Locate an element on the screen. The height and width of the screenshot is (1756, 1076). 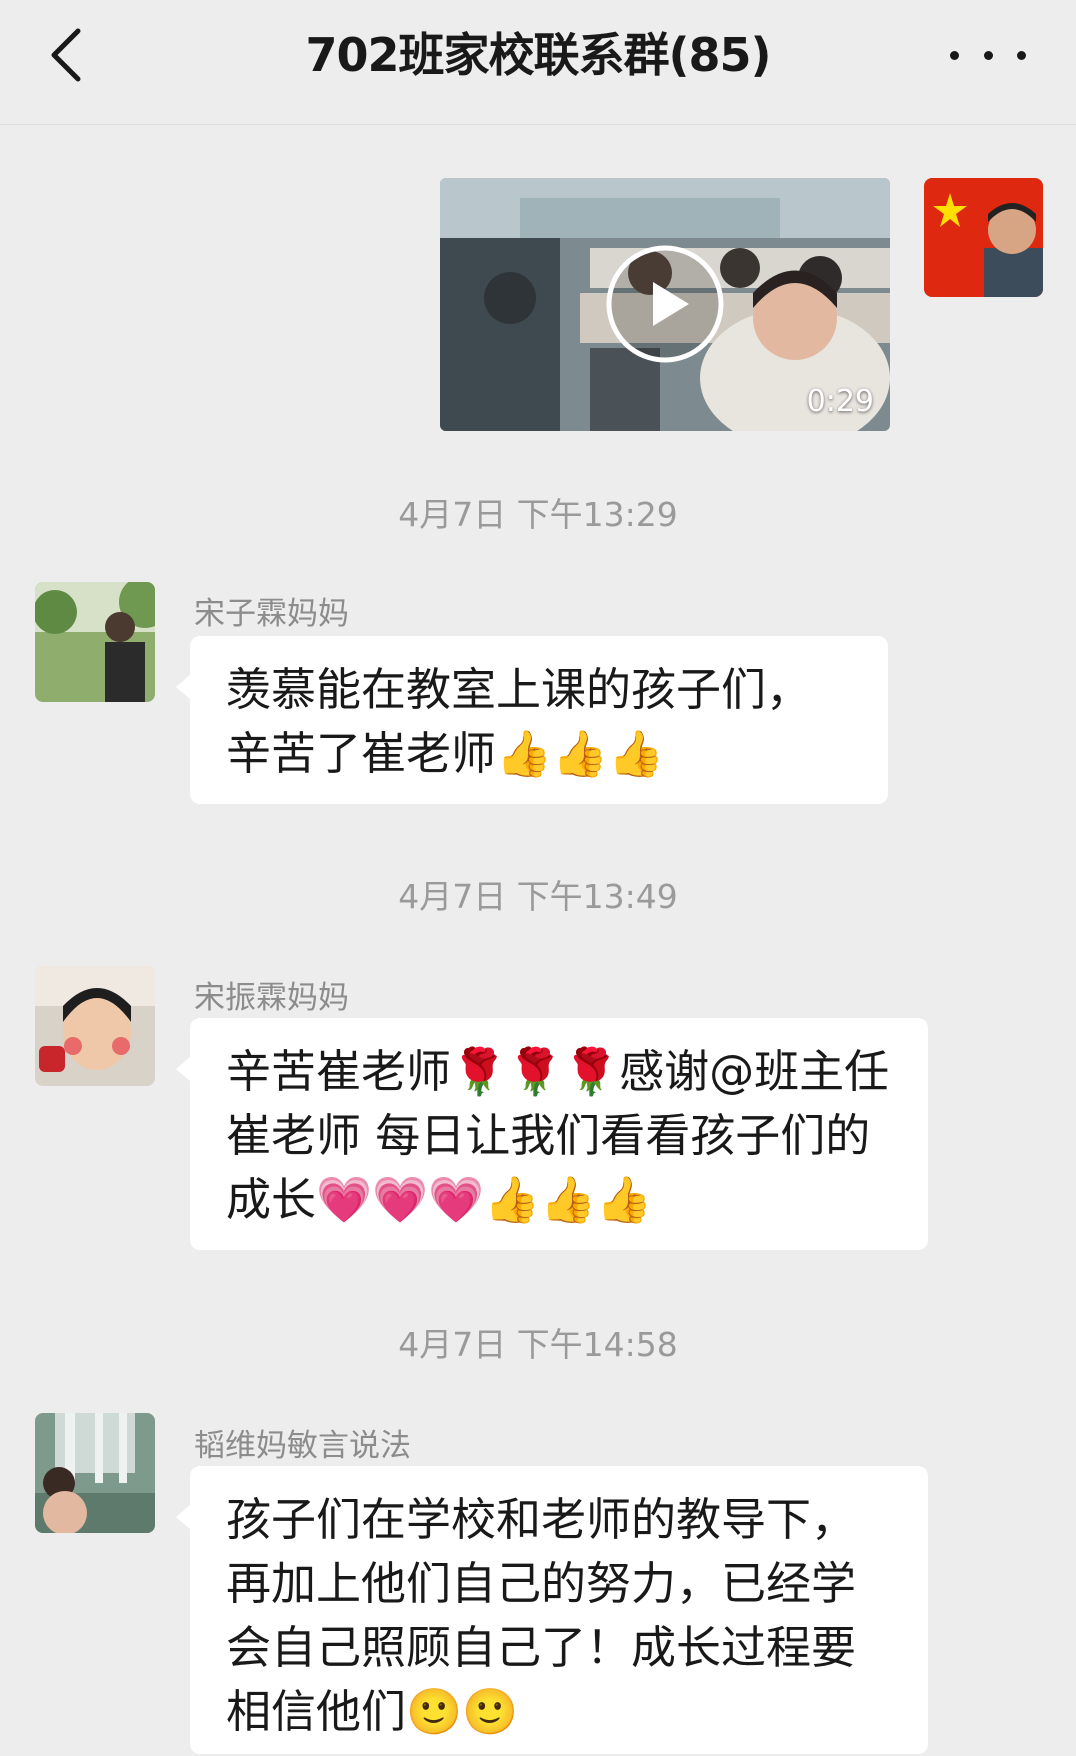
back-button is located at coordinates (66, 55).